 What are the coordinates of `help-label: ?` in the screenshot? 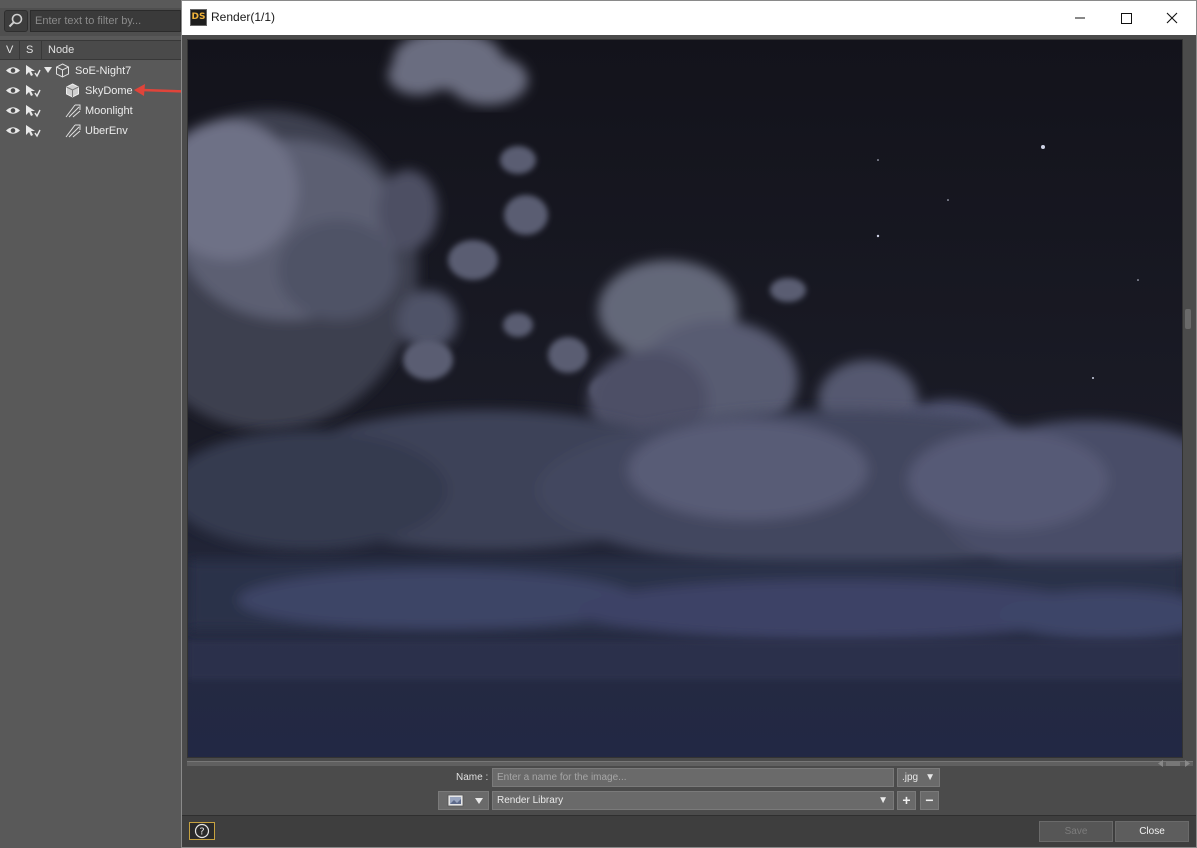 It's located at (201, 832).